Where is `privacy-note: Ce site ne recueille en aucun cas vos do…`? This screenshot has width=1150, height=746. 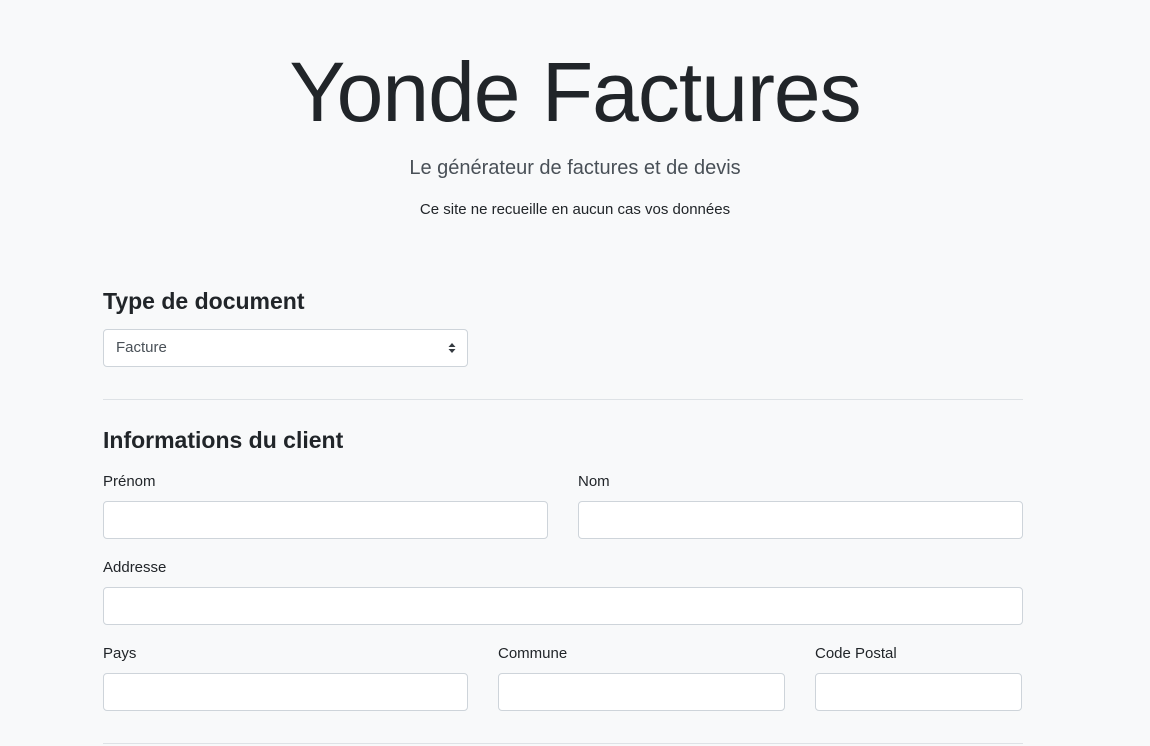
privacy-note: Ce site ne recueille en aucun cas vos do… is located at coordinates (575, 209).